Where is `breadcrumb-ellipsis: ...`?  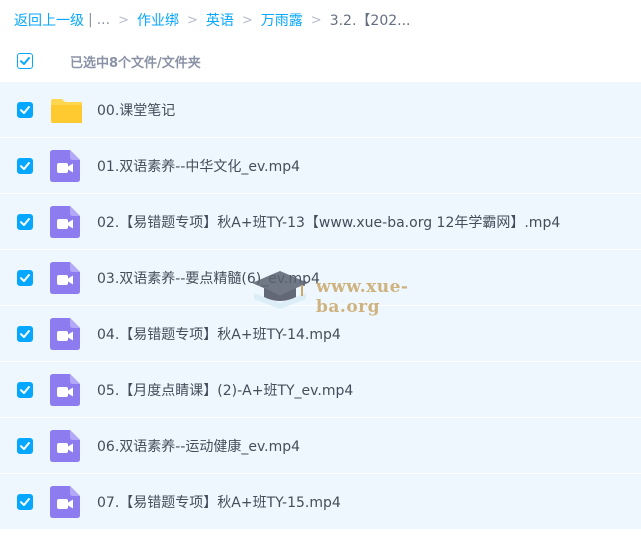 breadcrumb-ellipsis: ... is located at coordinates (103, 20).